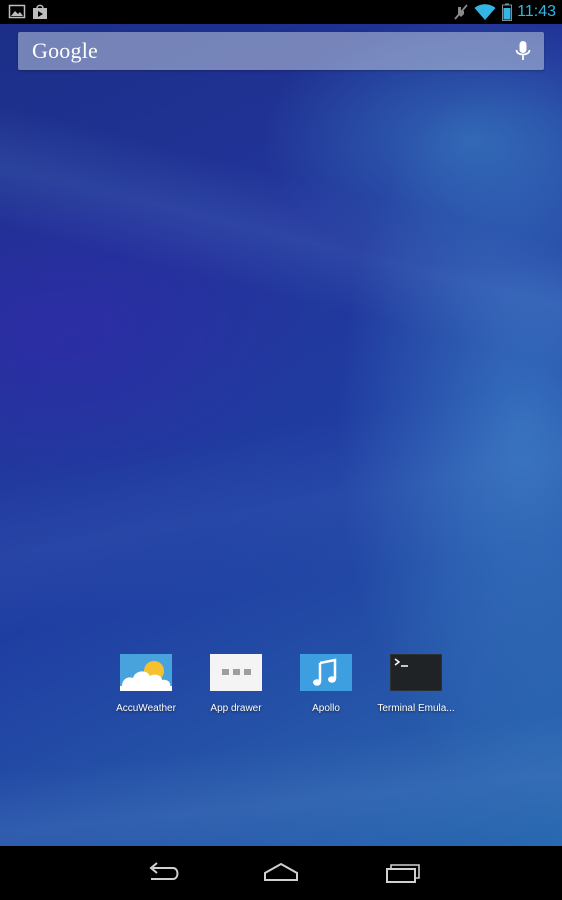  What do you see at coordinates (281, 51) in the screenshot?
I see `google-search-bar: Google` at bounding box center [281, 51].